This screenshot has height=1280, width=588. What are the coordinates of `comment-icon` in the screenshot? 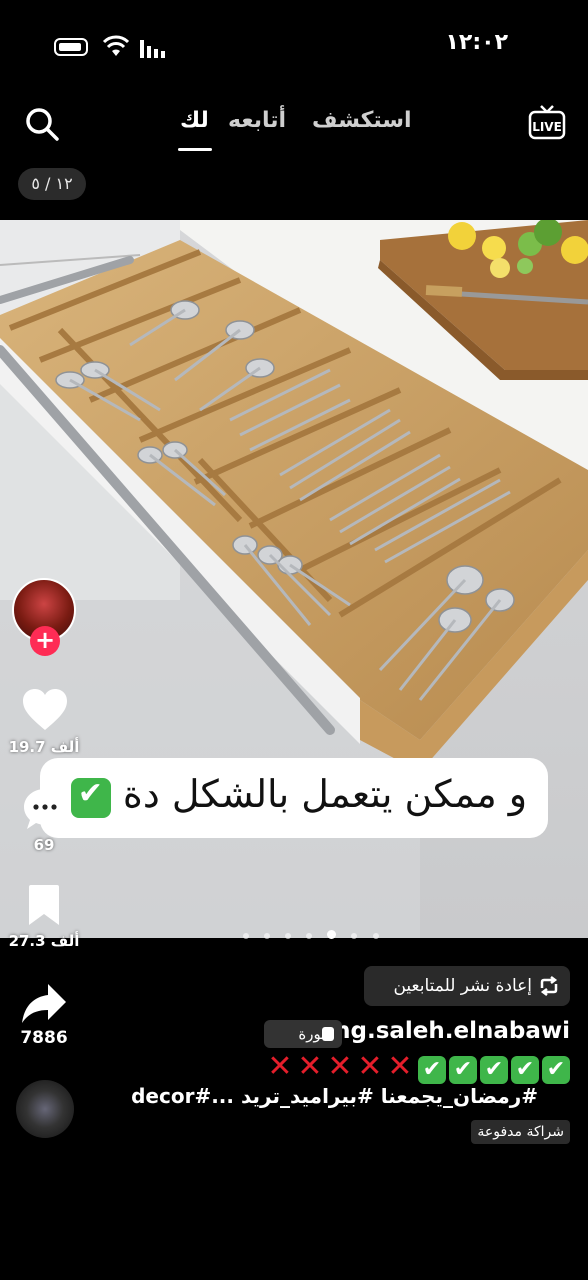 It's located at (45, 809).